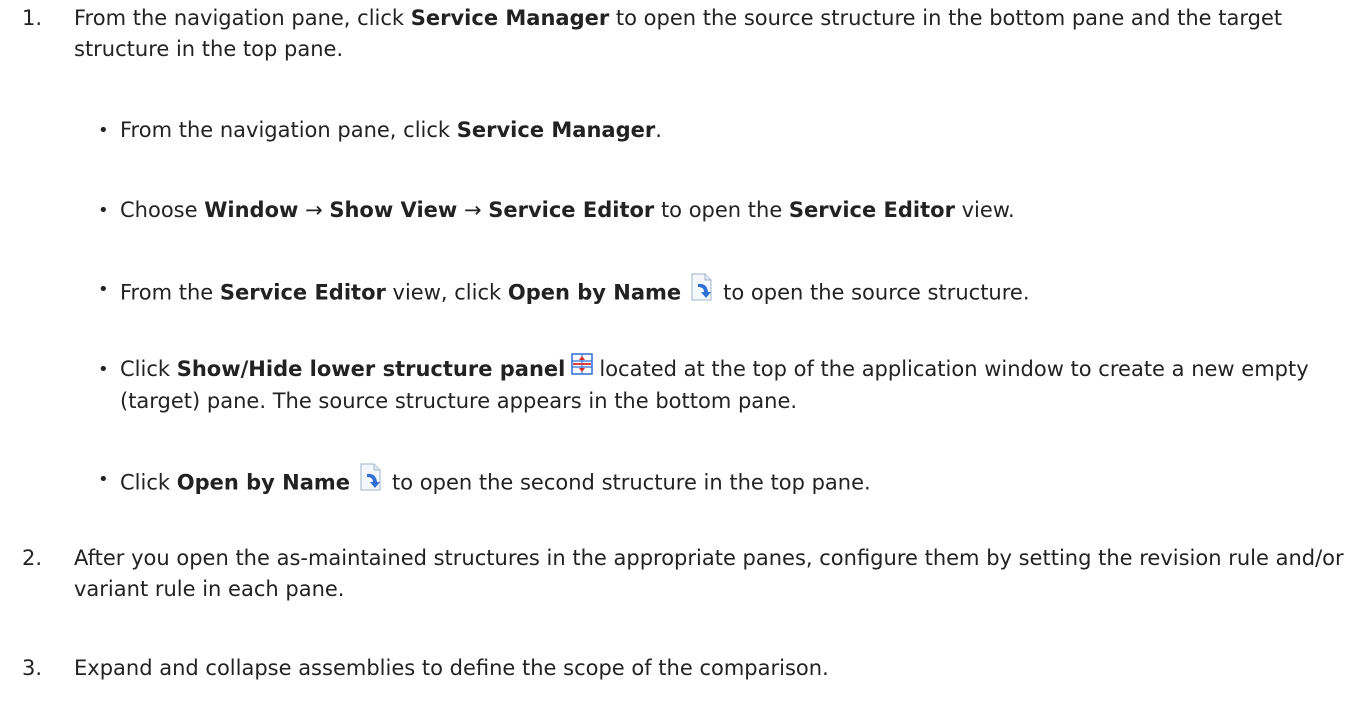 The width and height of the screenshot is (1353, 711). What do you see at coordinates (371, 369) in the screenshot?
I see `ui-term: Show/Hide lower structure panel` at bounding box center [371, 369].